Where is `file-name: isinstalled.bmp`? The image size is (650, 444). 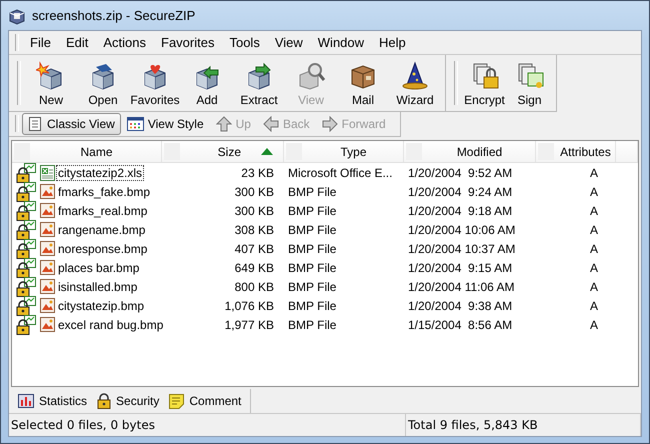 file-name: isinstalled.bmp is located at coordinates (97, 287).